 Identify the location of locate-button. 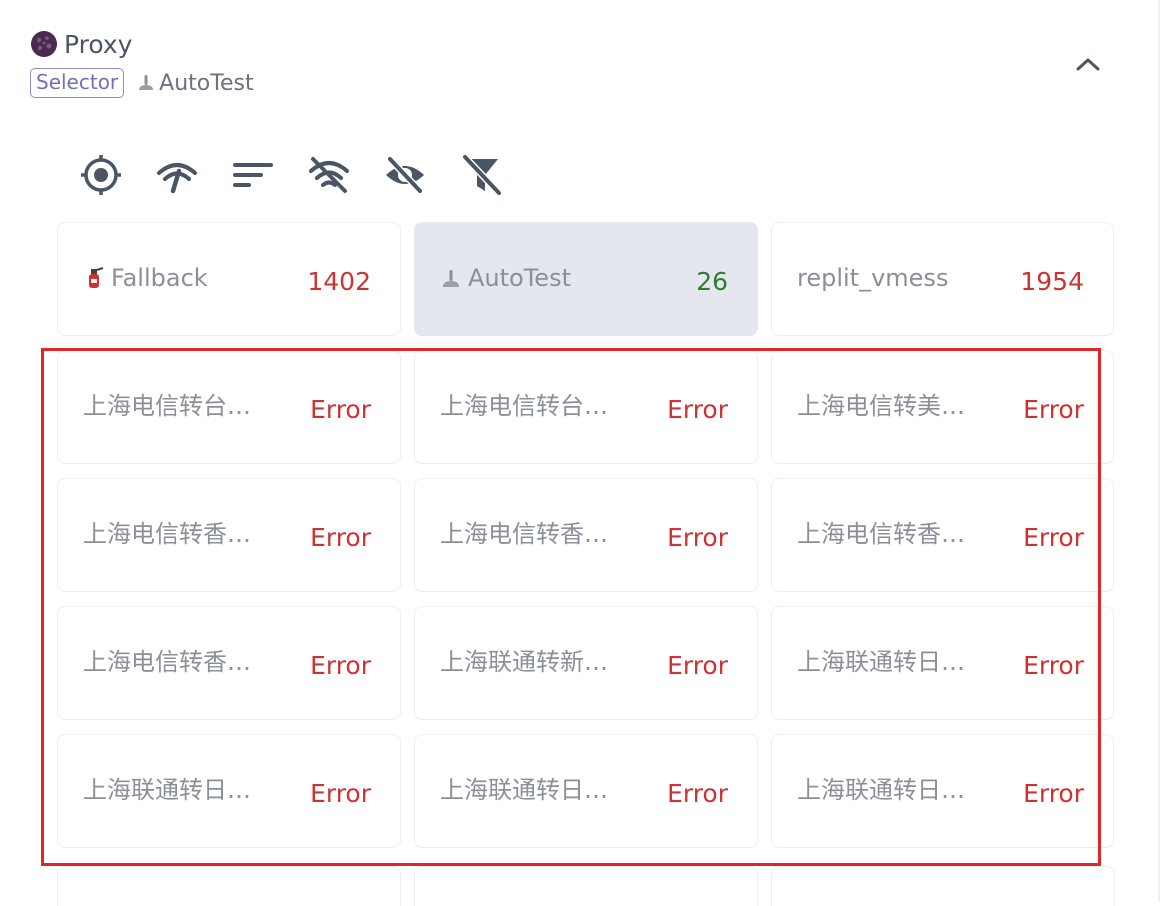
(101, 175).